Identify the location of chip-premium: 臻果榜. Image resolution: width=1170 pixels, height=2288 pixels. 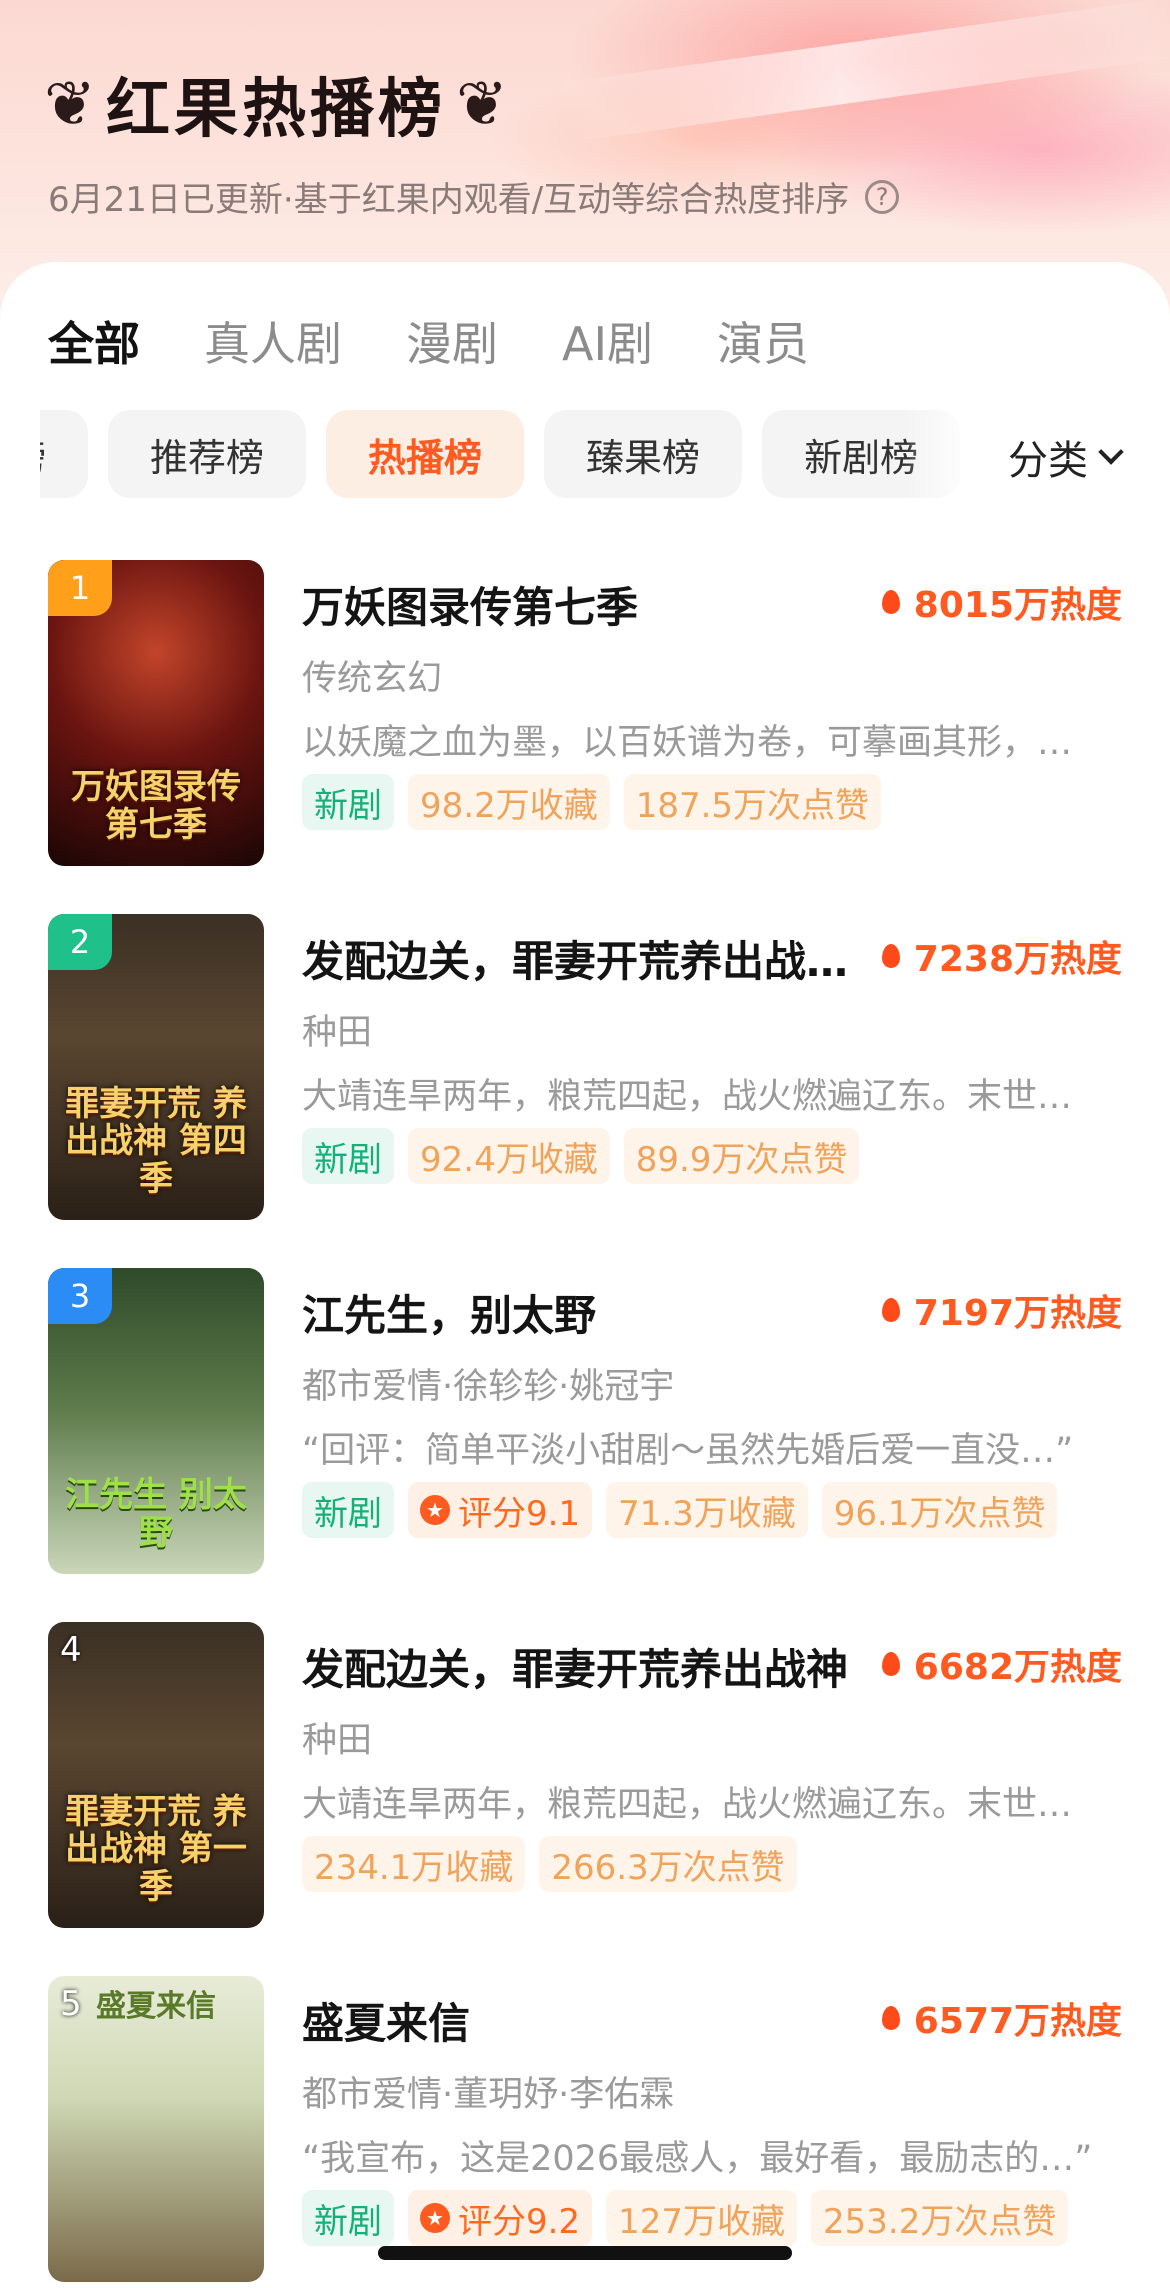
(643, 454).